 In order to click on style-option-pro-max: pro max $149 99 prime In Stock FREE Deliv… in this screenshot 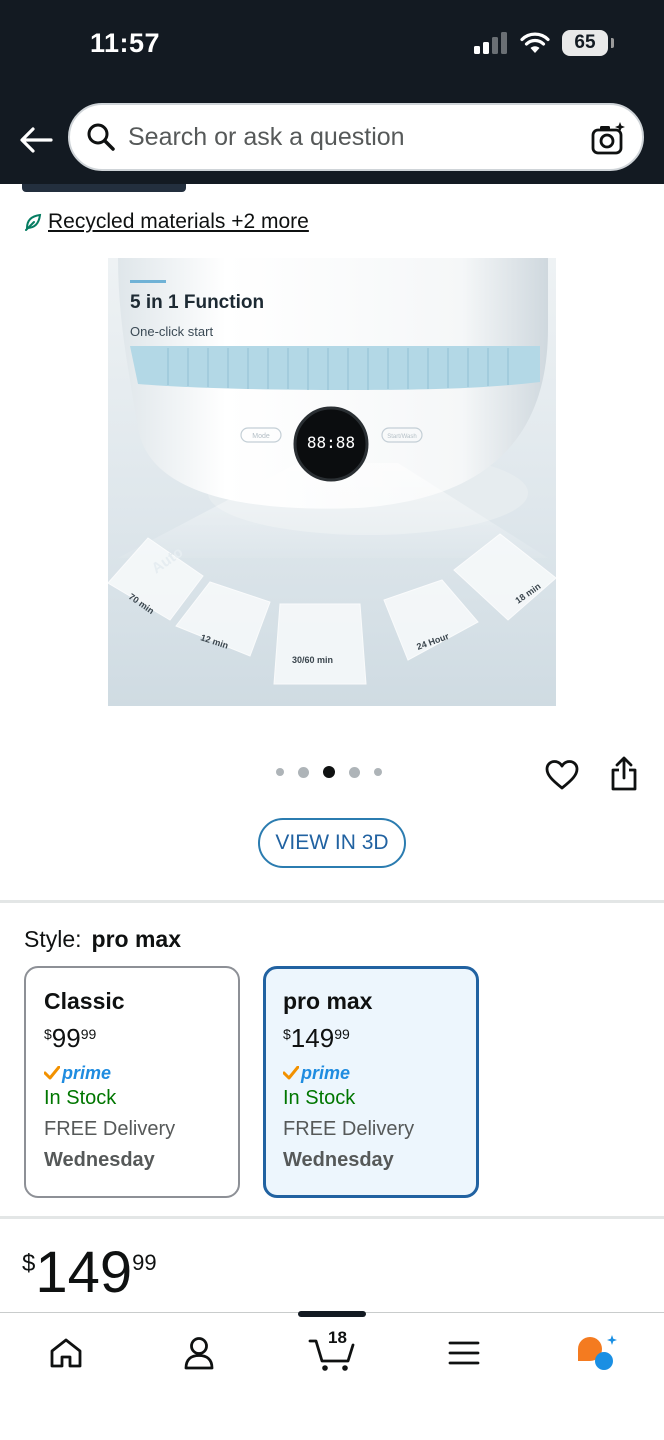, I will do `click(371, 1082)`.